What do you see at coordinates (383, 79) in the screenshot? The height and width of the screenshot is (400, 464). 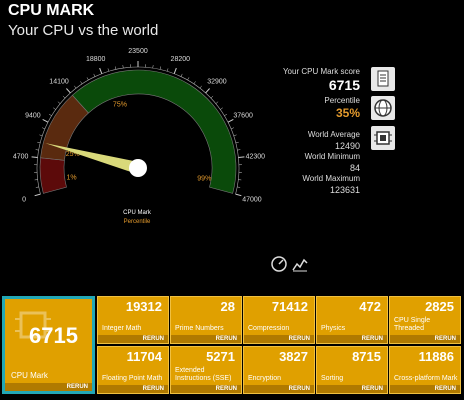 I see `document-icon` at bounding box center [383, 79].